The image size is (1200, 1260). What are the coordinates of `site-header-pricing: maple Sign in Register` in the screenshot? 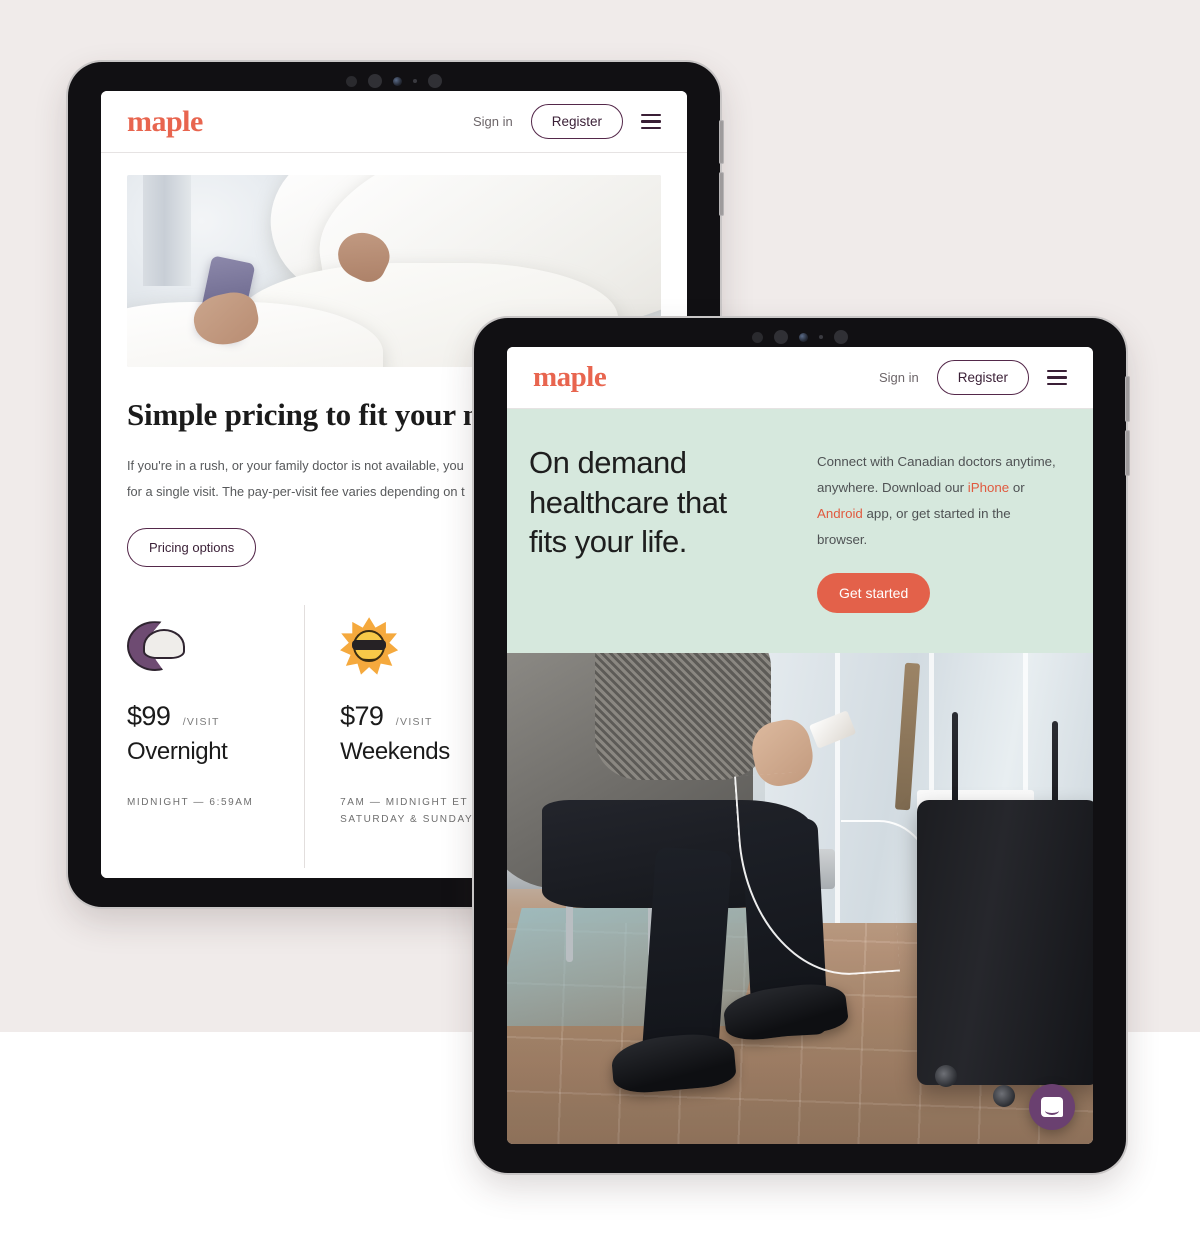 It's located at (394, 122).